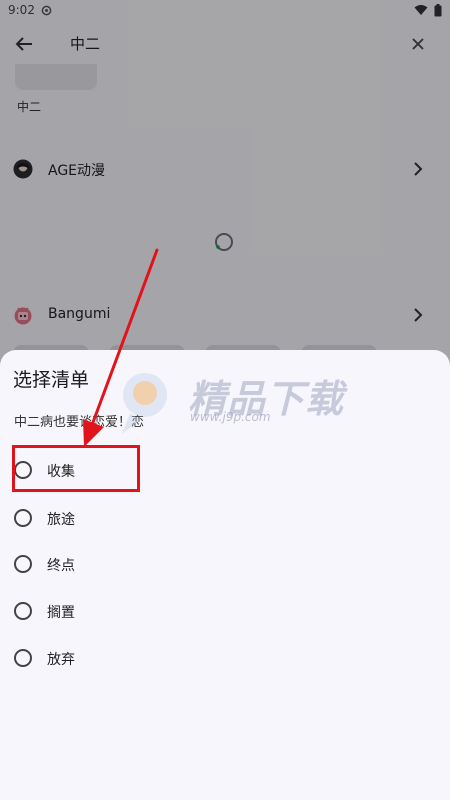 The width and height of the screenshot is (450, 800). I want to click on list-option-drop: 放弃, so click(225, 662).